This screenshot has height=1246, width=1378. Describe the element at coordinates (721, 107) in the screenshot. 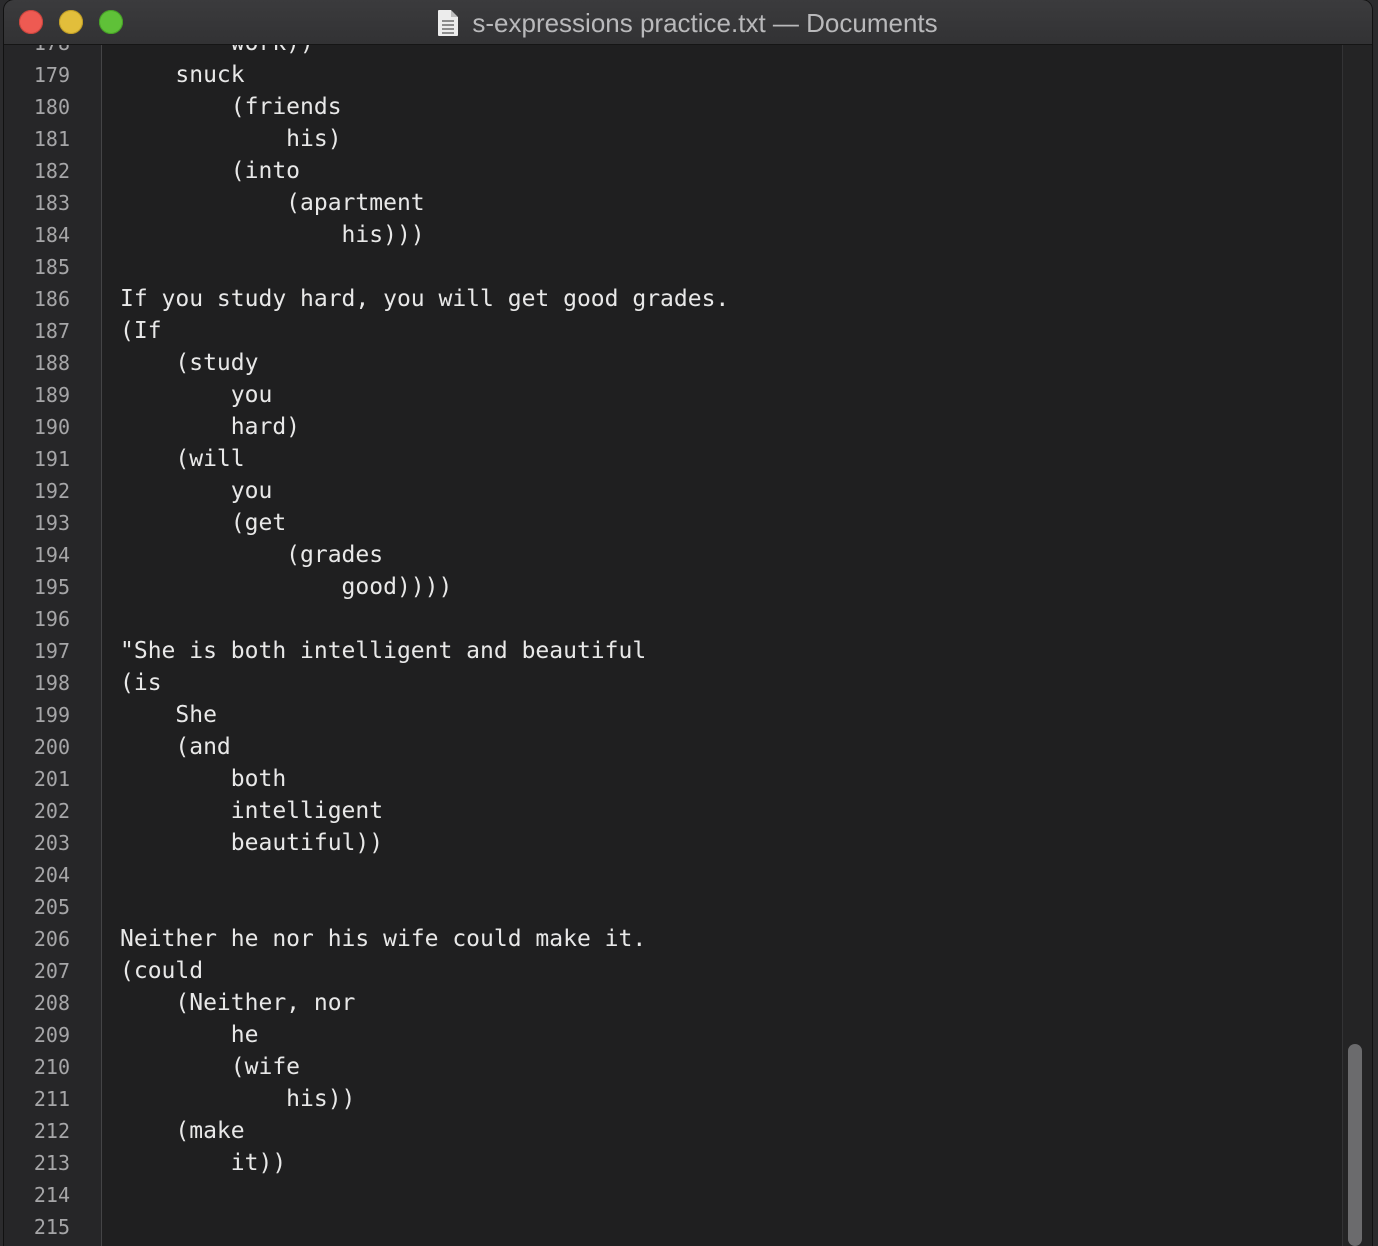

I see `text-line: (friends` at that location.